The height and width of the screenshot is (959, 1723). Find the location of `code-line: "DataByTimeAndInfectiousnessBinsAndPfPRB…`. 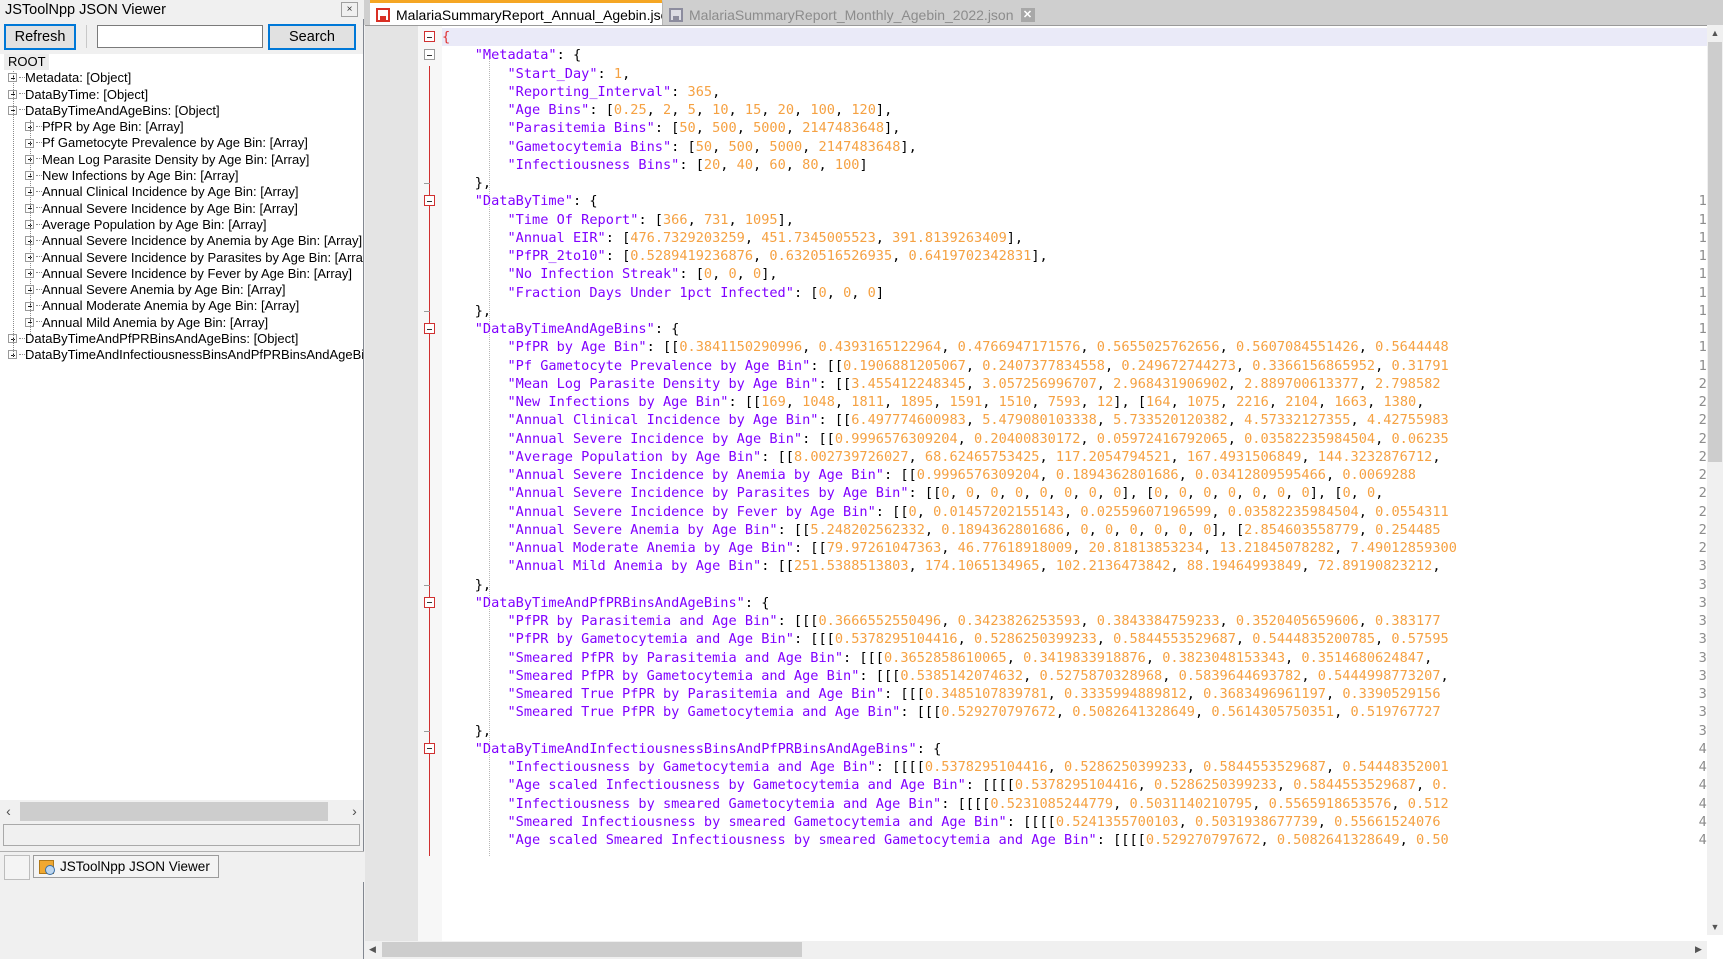

code-line: "DataByTimeAndInfectiousnessBinsAndPfPRB… is located at coordinates (1082, 749).